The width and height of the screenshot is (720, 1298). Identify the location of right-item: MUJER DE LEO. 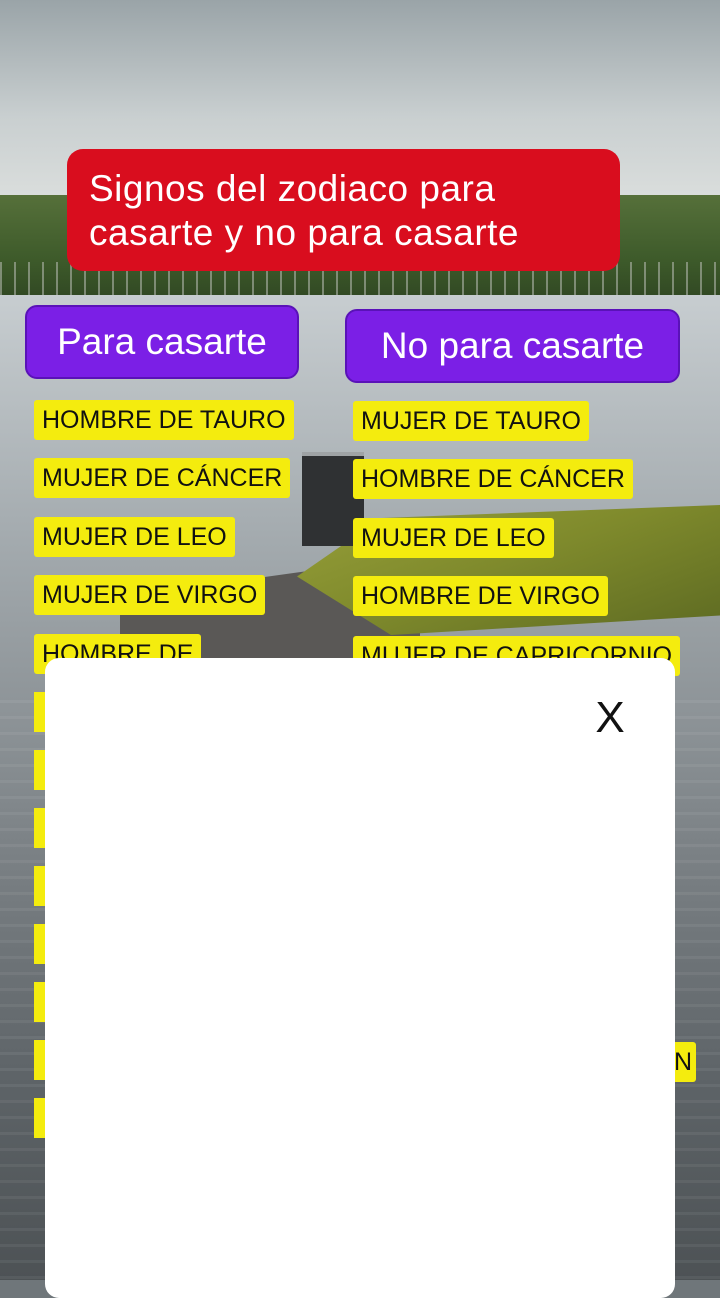
(453, 538).